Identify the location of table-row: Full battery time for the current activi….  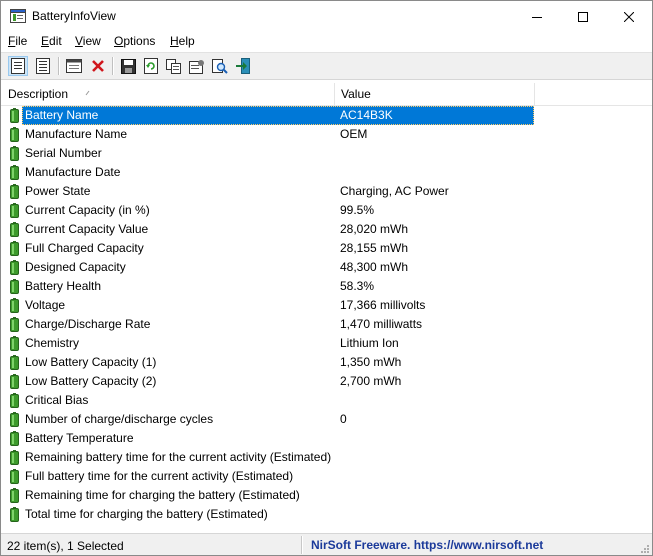
(326, 476).